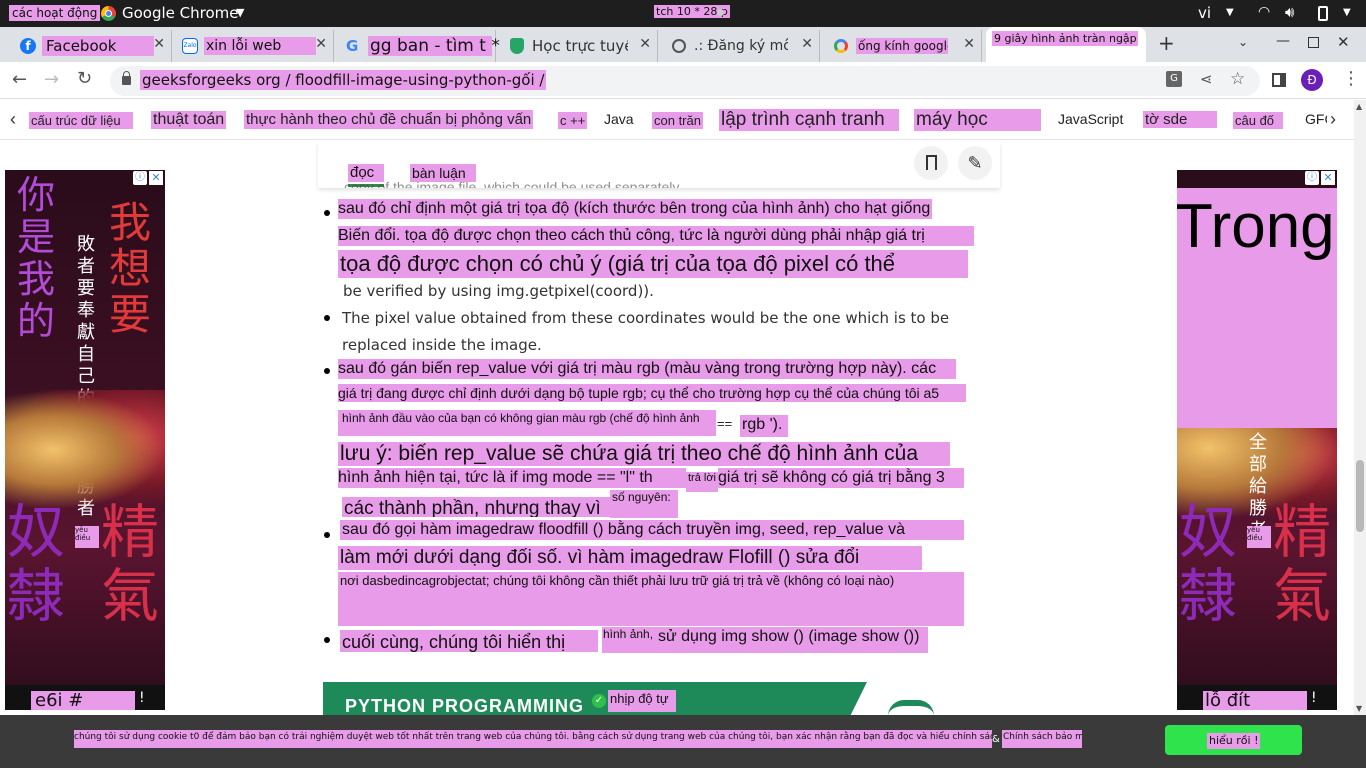 The width and height of the screenshot is (1366, 768). I want to click on accept-cookies-label: hiểu rồi !, so click(1234, 741).